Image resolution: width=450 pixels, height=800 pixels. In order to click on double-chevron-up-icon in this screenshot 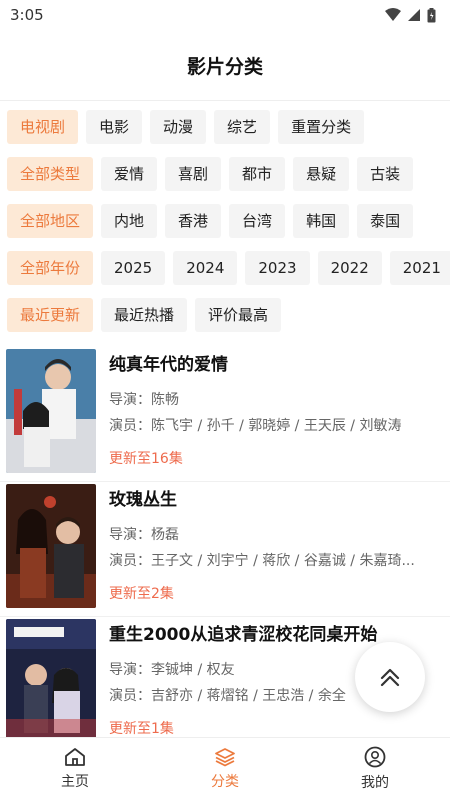, I will do `click(390, 677)`.